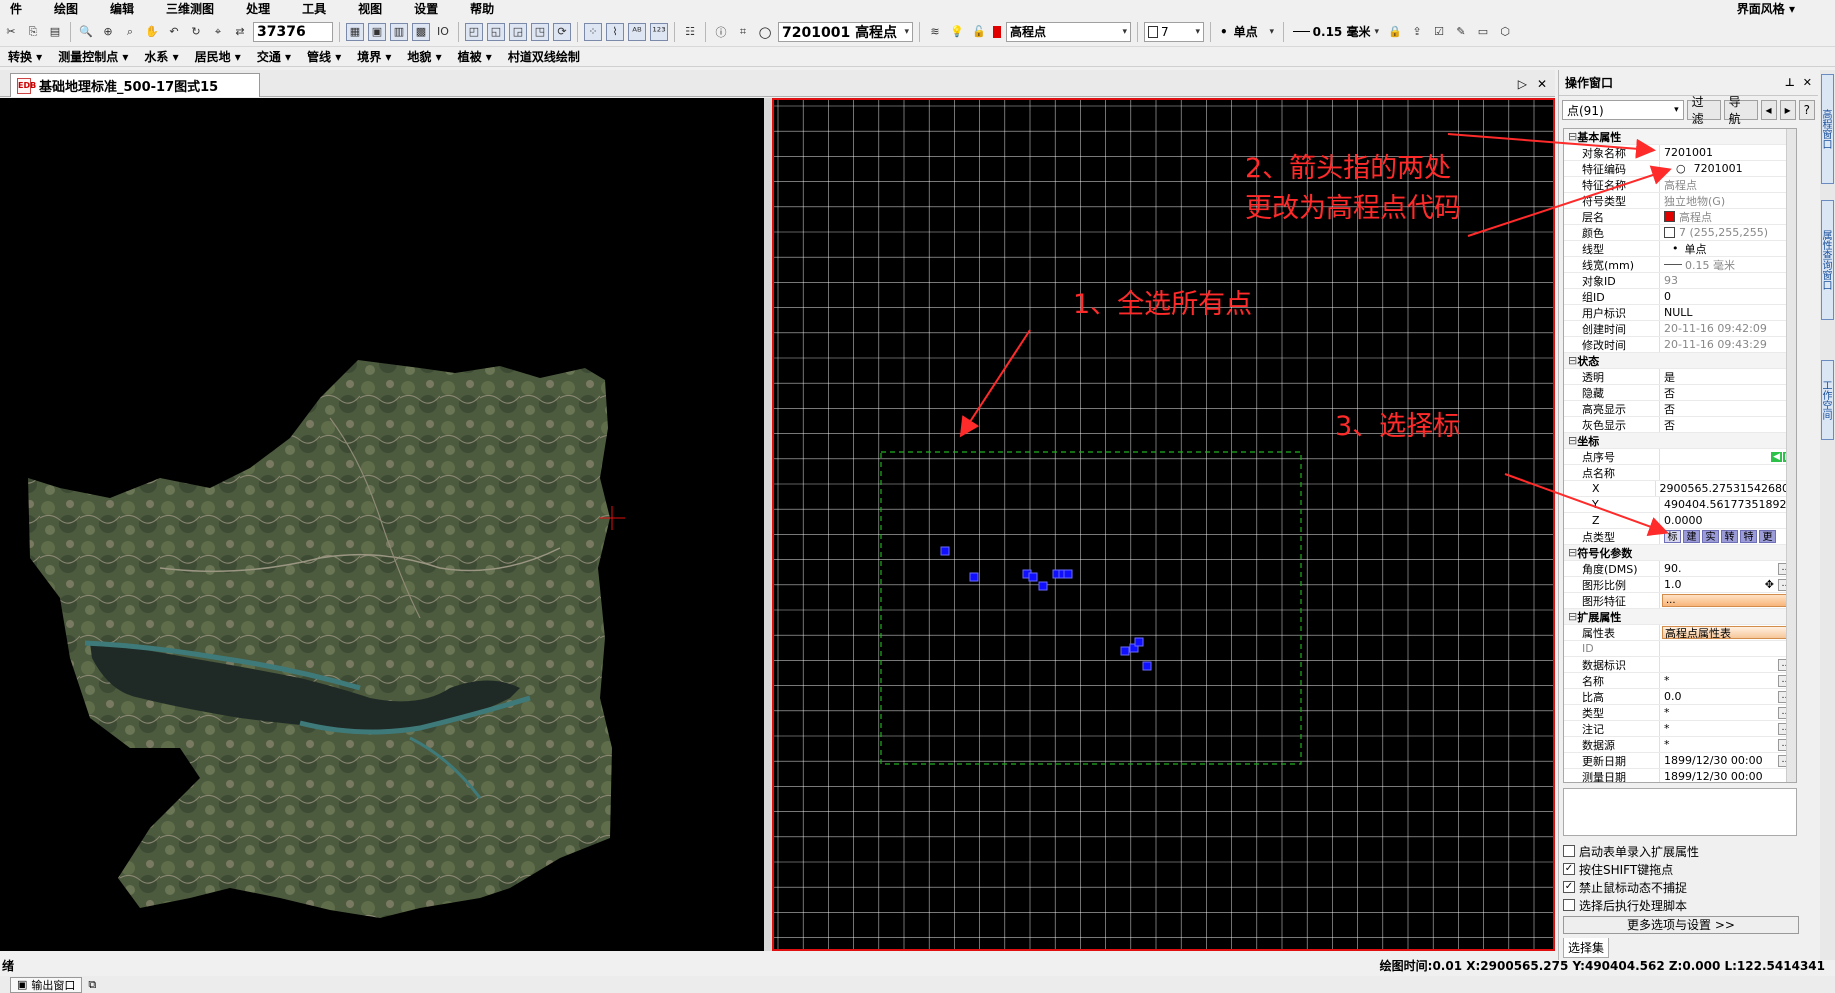  What do you see at coordinates (161, 56) in the screenshot?
I see `menu-hydrology: 水系 ▾` at bounding box center [161, 56].